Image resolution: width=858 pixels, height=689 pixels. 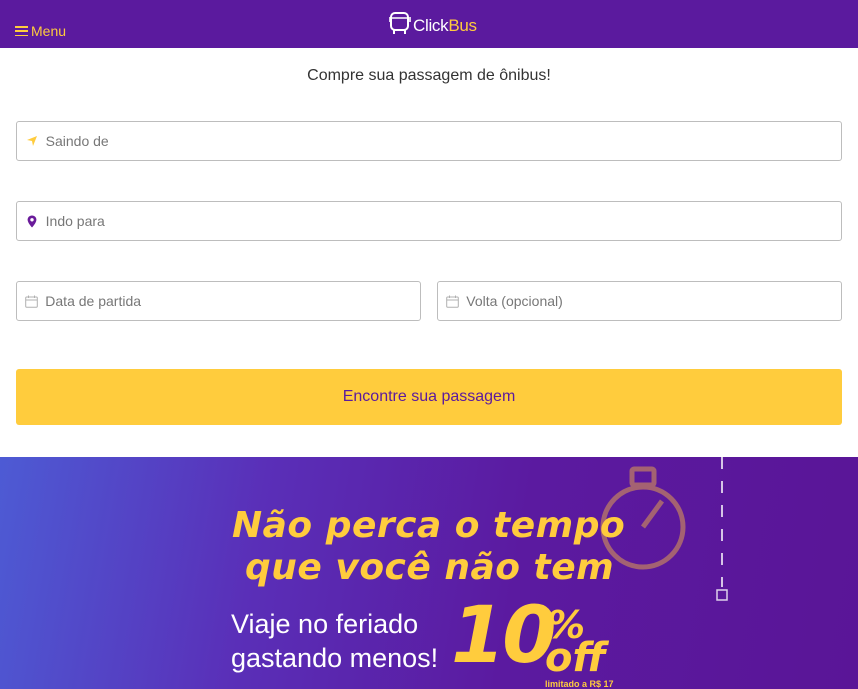 I want to click on page-subtitle: Compre sua passagem de ônibus!, so click(x=429, y=75).